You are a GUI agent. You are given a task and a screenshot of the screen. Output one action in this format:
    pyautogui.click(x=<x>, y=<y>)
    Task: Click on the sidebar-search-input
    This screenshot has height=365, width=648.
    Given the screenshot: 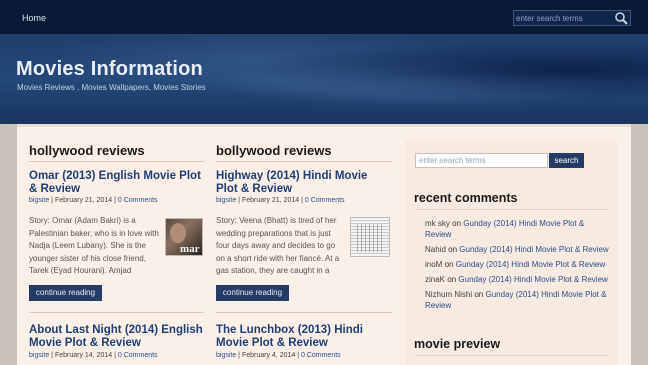 What is the action you would take?
    pyautogui.click(x=481, y=160)
    